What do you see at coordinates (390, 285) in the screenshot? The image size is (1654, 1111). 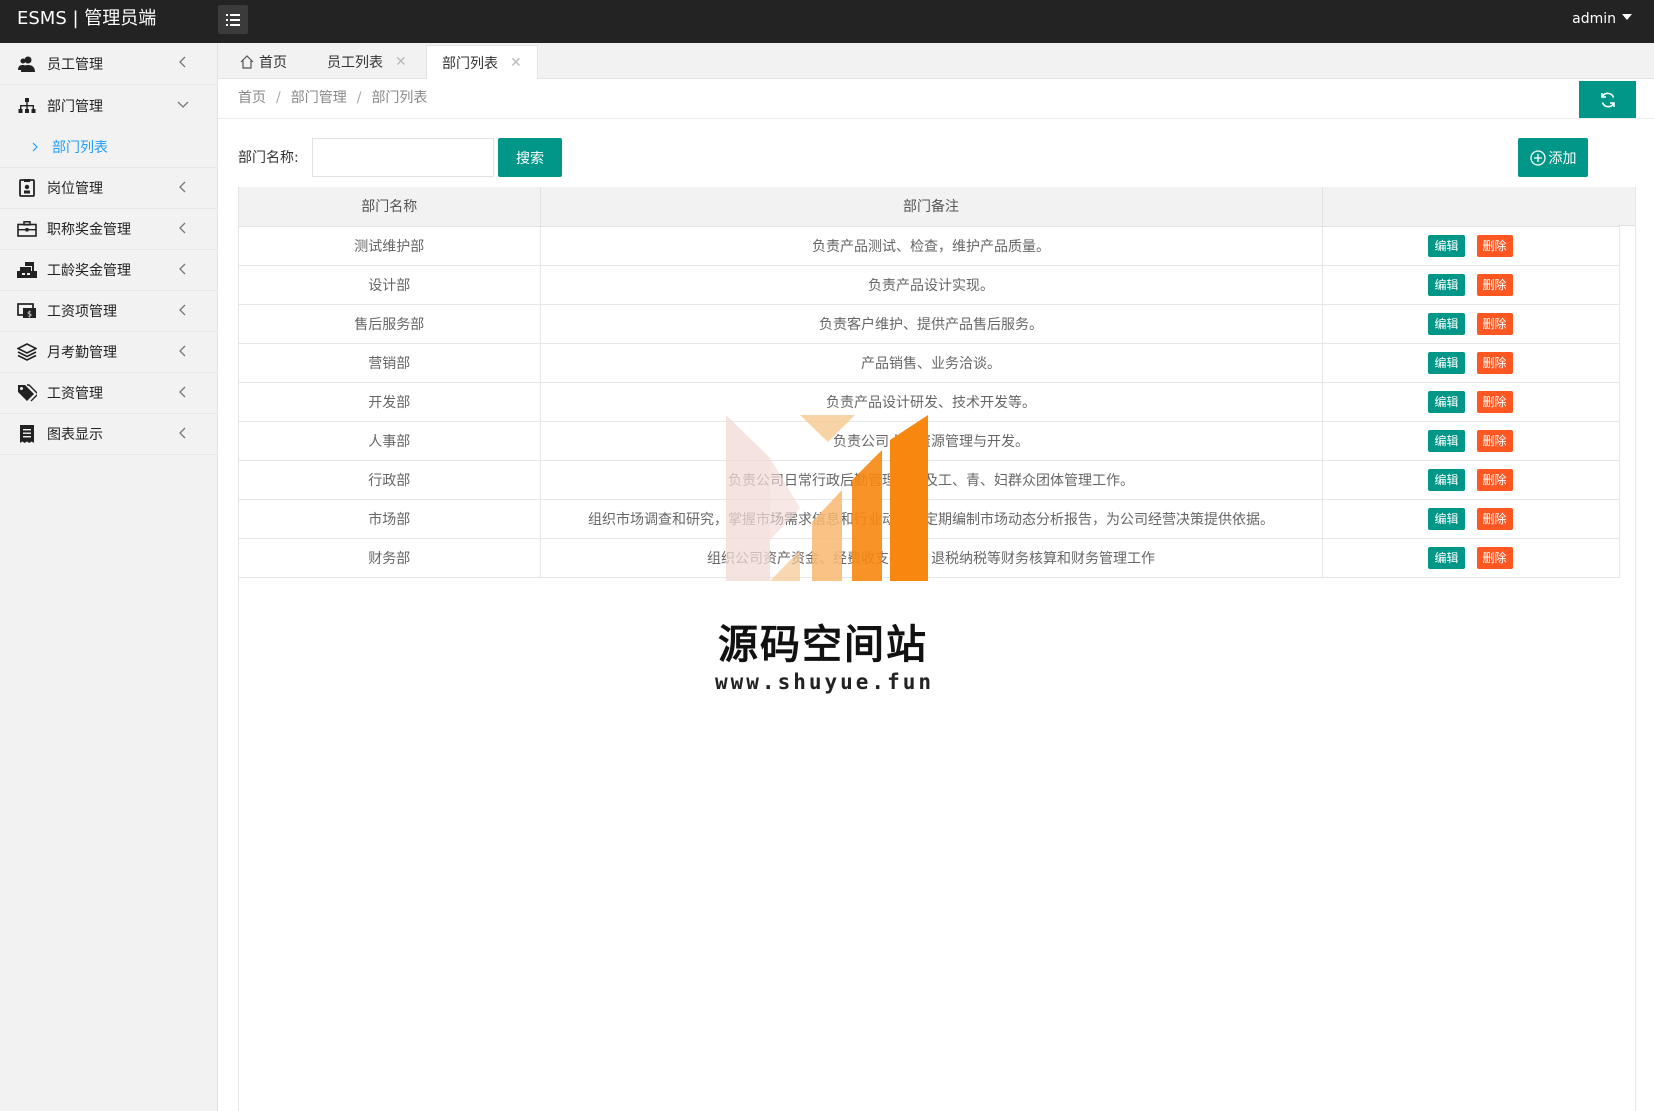 I see `cell-department-name: 设计部` at bounding box center [390, 285].